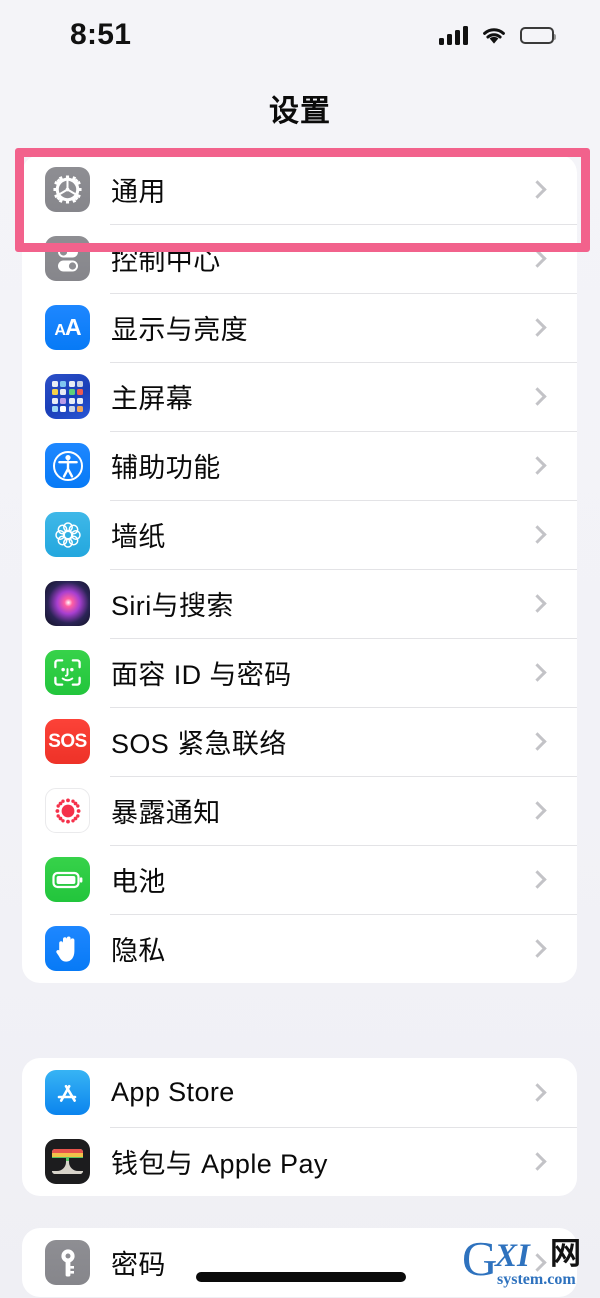 The height and width of the screenshot is (1298, 600). Describe the element at coordinates (453, 35) in the screenshot. I see `cellular-signal-icon` at that location.